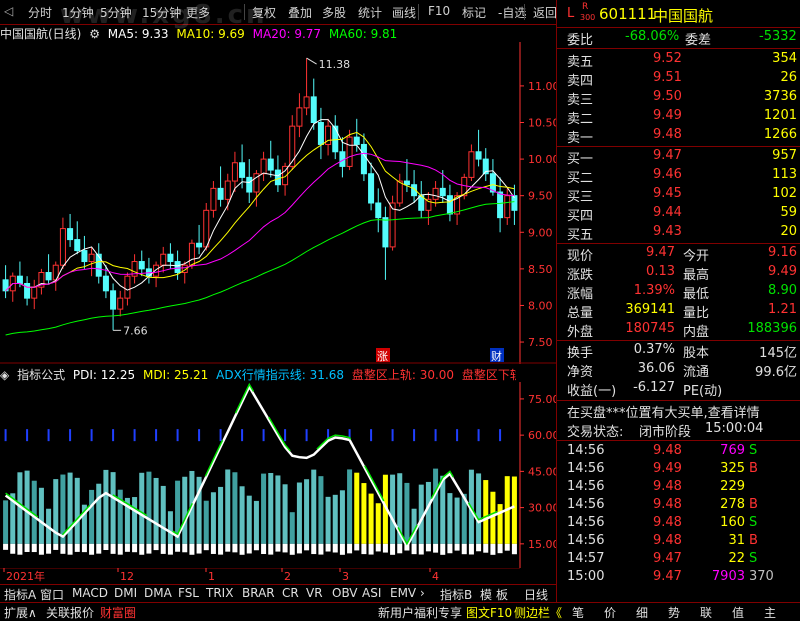 The width and height of the screenshot is (800, 621). I want to click on status-right-2: 侧边栏《, so click(538, 612).